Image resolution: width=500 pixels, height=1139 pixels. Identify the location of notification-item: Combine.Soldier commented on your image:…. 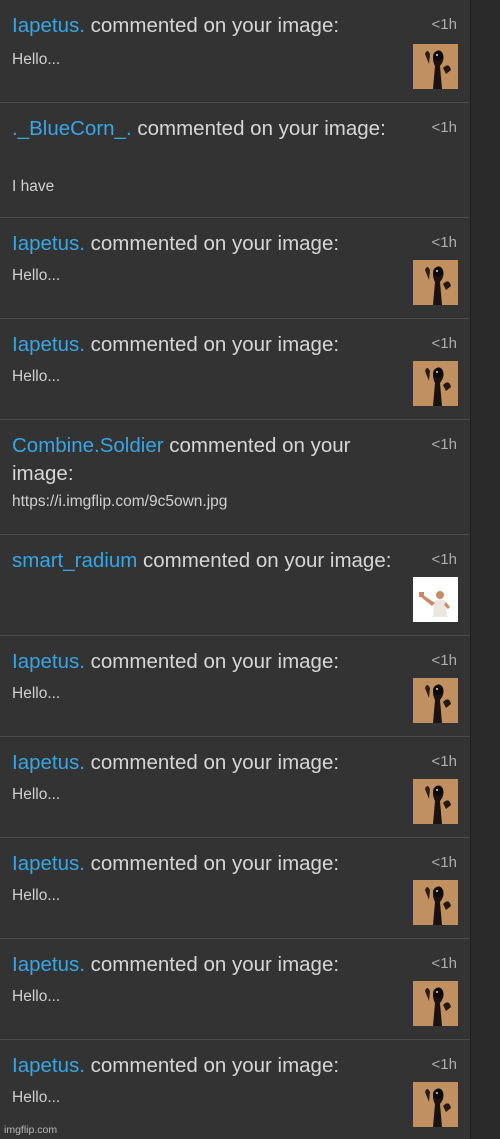
(235, 477).